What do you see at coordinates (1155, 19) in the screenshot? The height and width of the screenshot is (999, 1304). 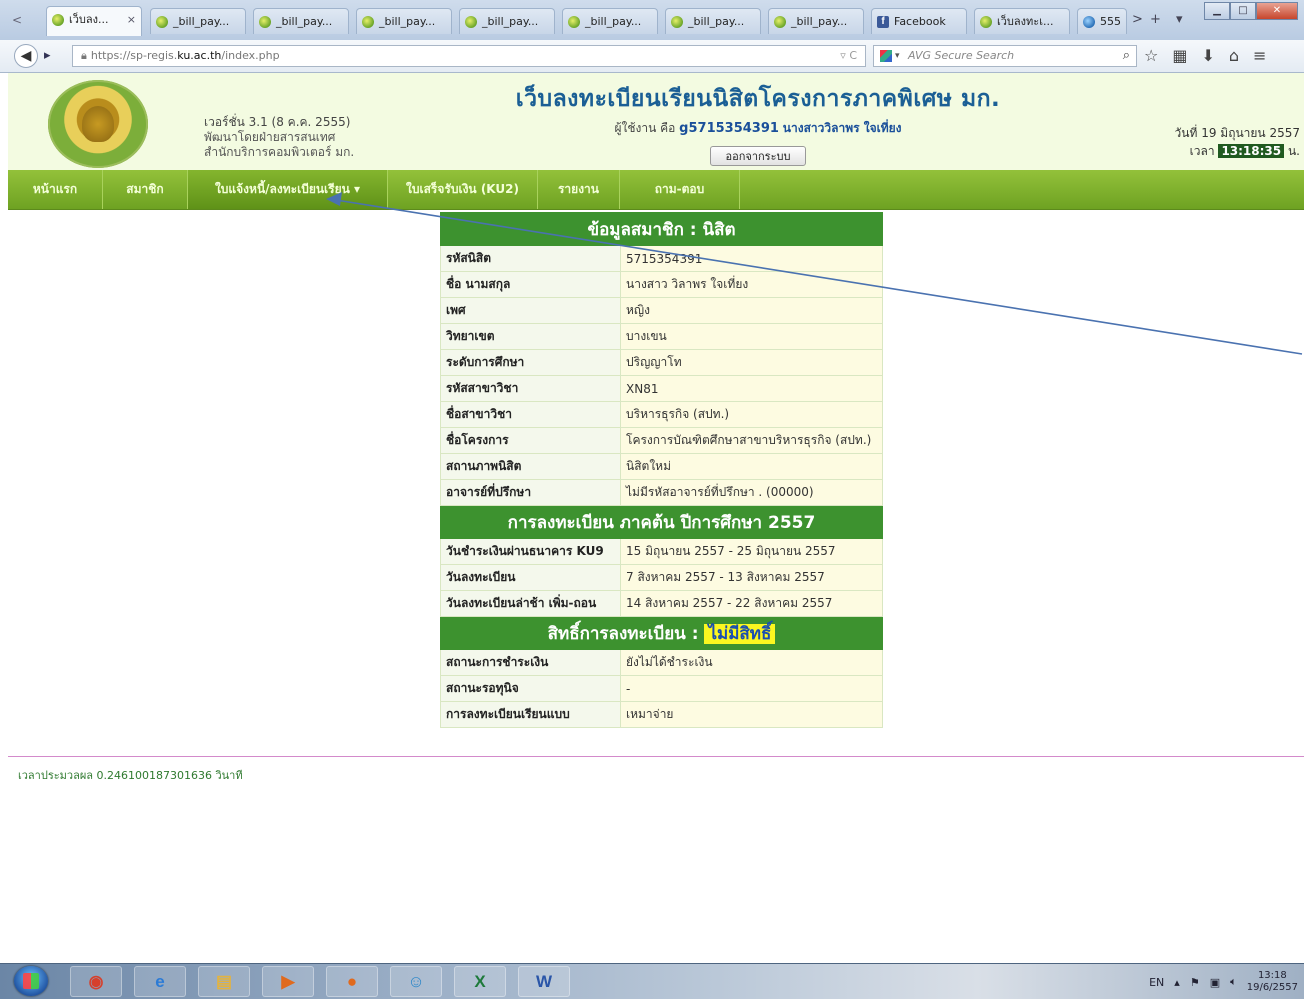 I see `new-tab-button: +` at bounding box center [1155, 19].